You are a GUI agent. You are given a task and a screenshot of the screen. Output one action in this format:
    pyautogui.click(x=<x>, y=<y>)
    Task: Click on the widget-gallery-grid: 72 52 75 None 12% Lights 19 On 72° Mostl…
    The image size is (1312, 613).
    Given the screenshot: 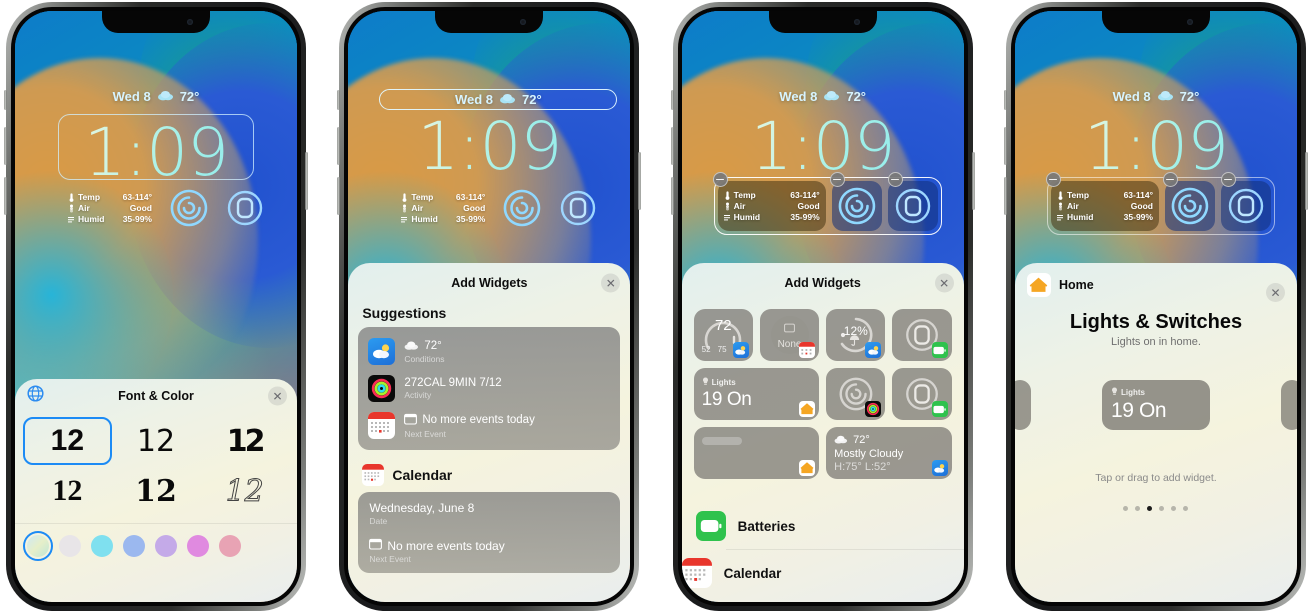 What is the action you would take?
    pyautogui.click(x=823, y=393)
    